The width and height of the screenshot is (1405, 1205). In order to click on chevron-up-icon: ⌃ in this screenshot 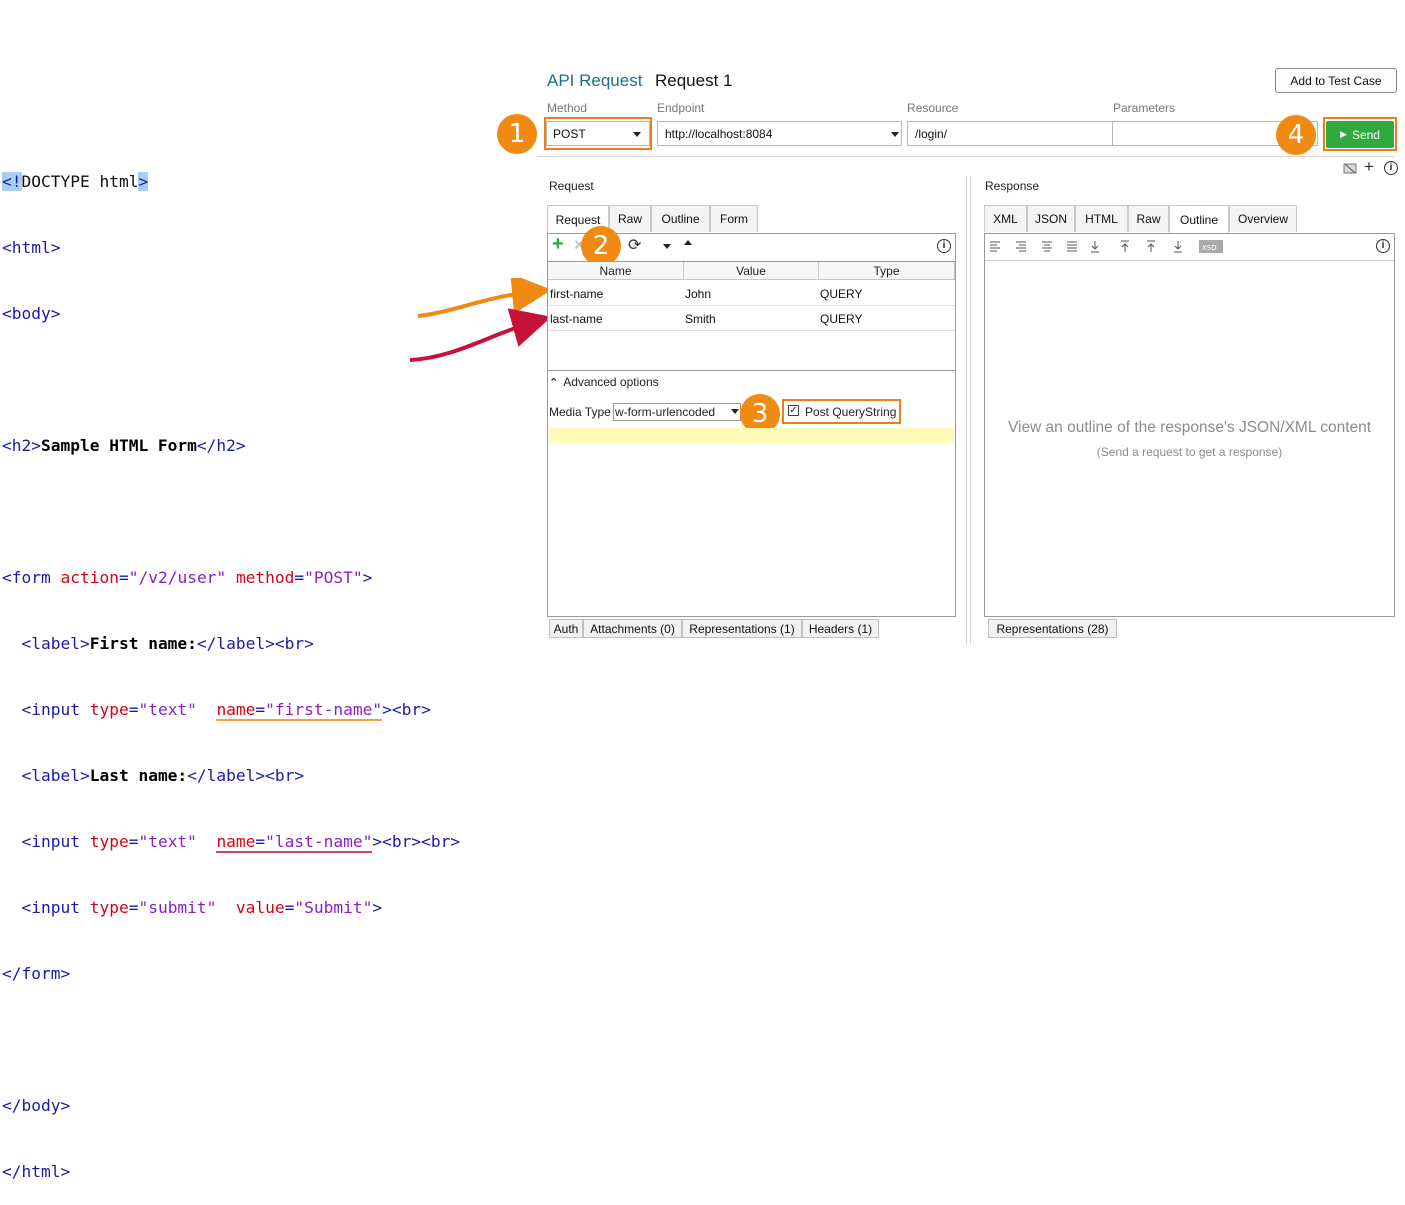, I will do `click(554, 382)`.